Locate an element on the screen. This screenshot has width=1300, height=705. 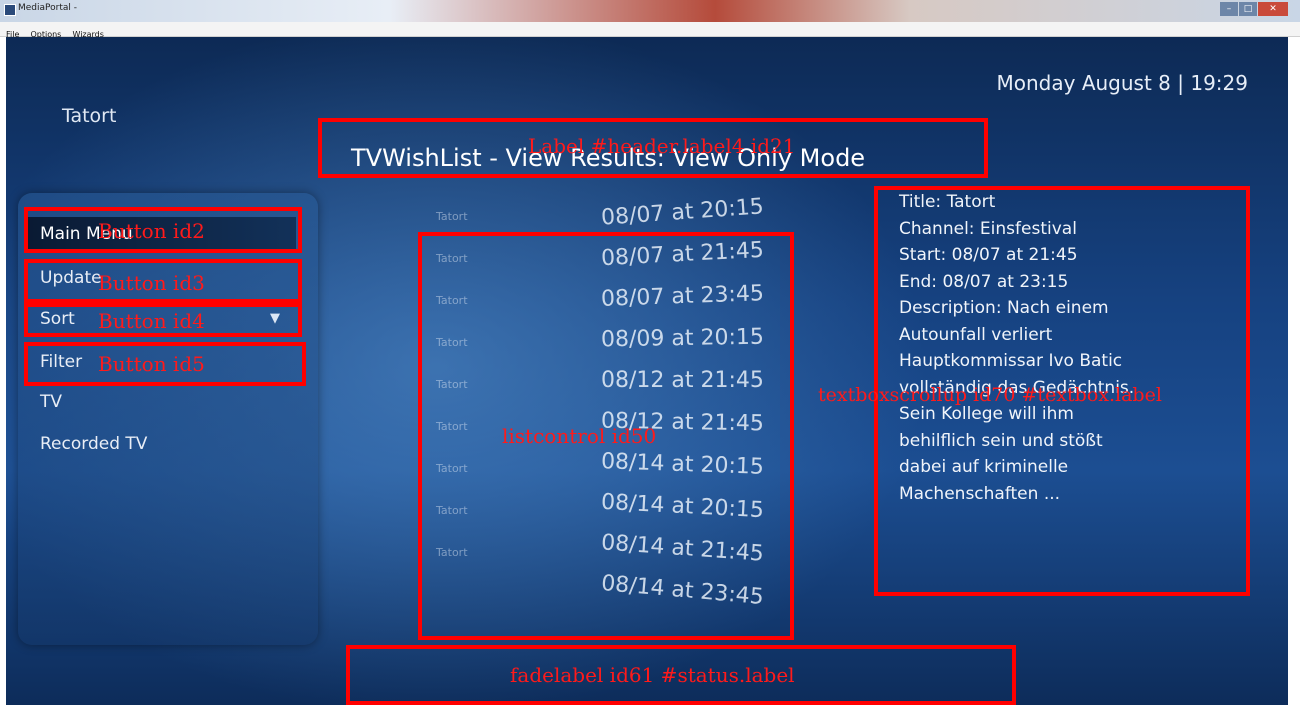
app-icon is located at coordinates (10, 10).